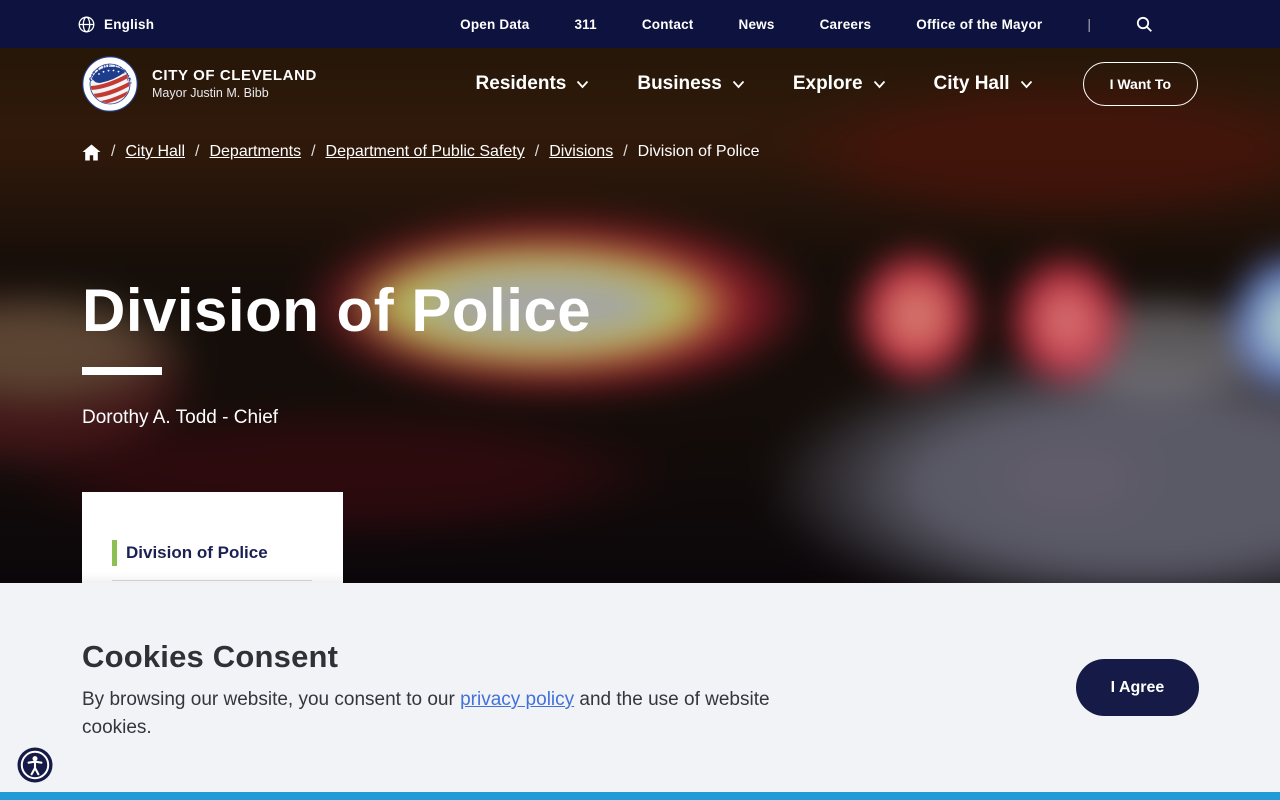 This screenshot has height=800, width=1280. I want to click on title-underline-rule, so click(122, 371).